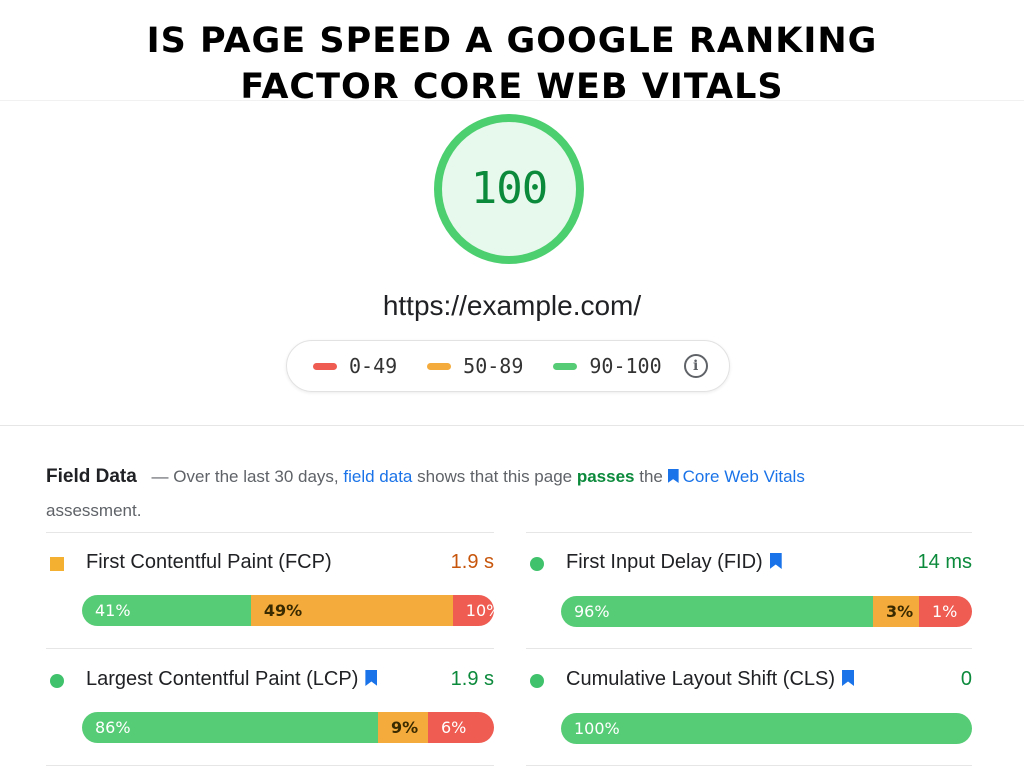 This screenshot has width=1024, height=768. What do you see at coordinates (537, 681) in the screenshot?
I see `cls-status-circle` at bounding box center [537, 681].